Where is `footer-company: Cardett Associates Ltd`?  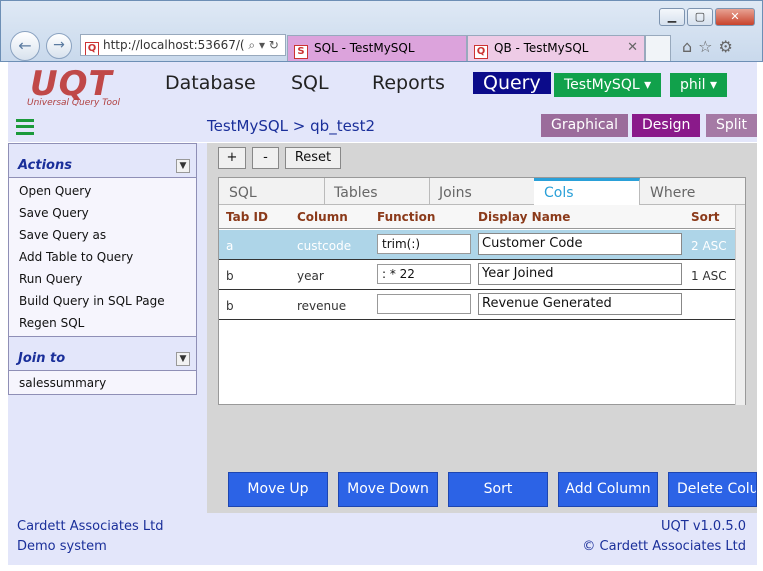
footer-company: Cardett Associates Ltd is located at coordinates (90, 526).